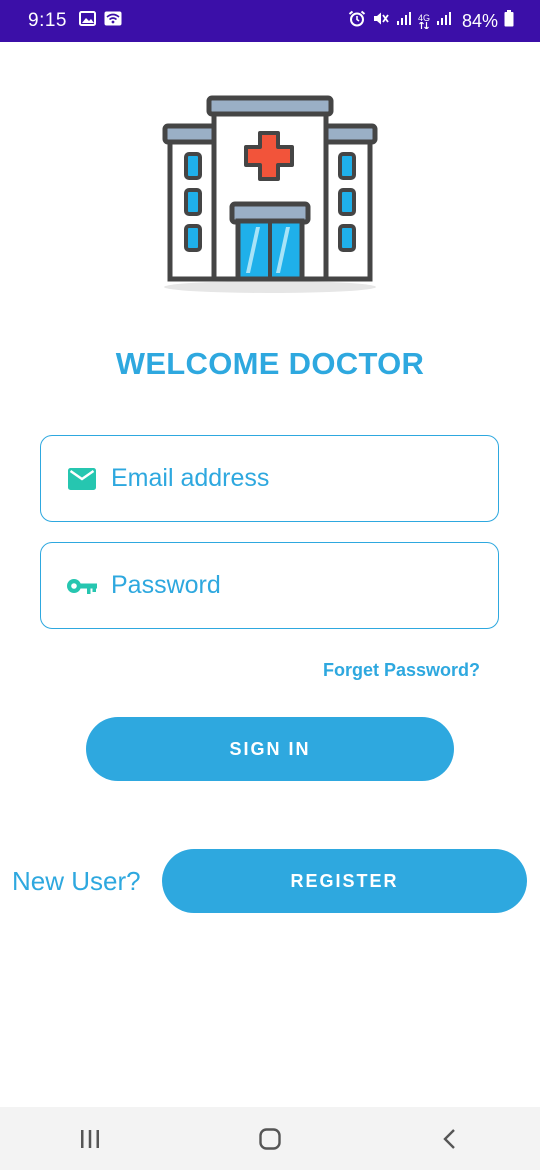 This screenshot has width=540, height=1170. I want to click on status-time: 9:15, so click(47, 20).